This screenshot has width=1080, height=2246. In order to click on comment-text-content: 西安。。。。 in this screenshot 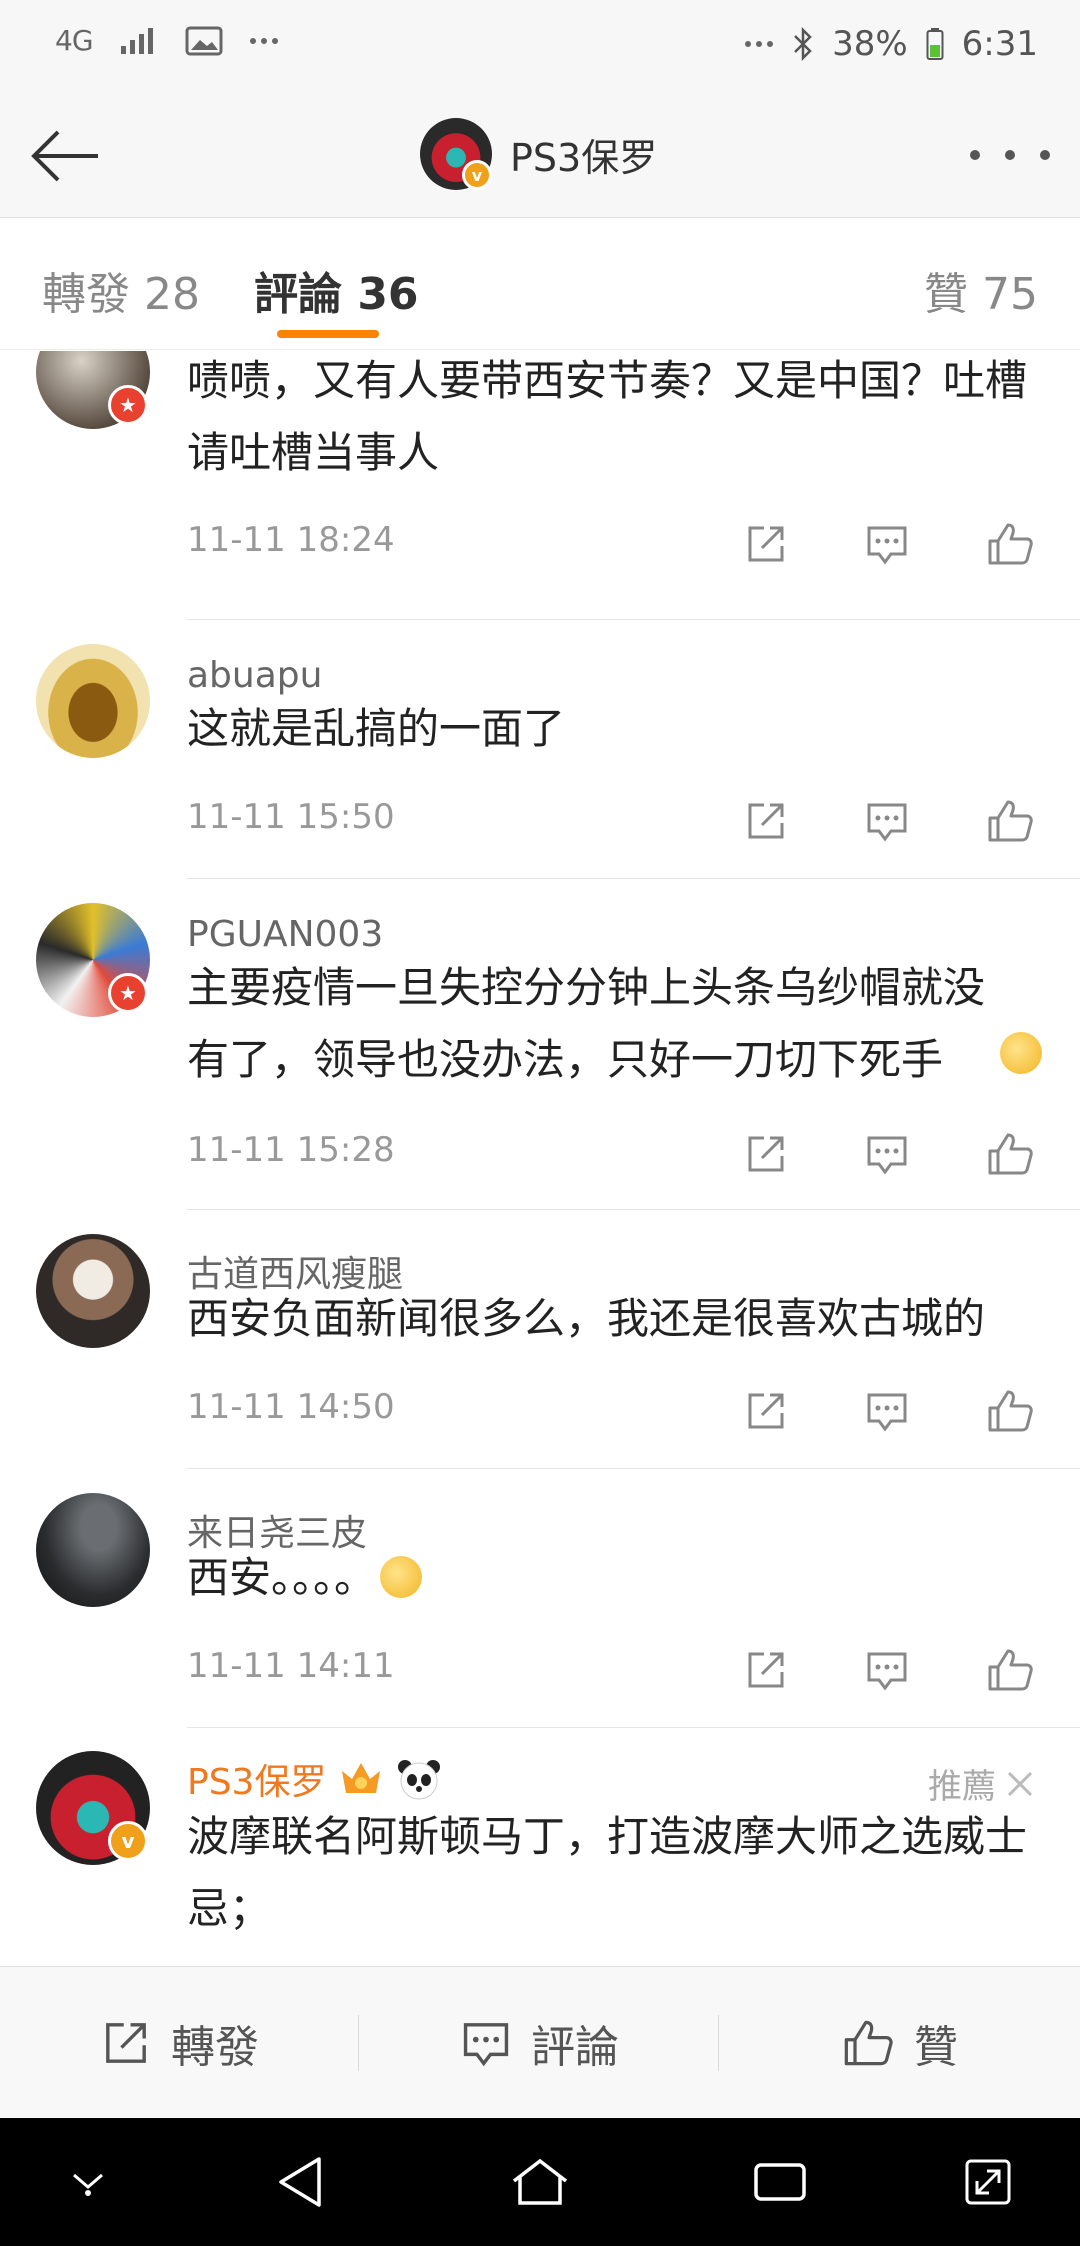, I will do `click(282, 1577)`.